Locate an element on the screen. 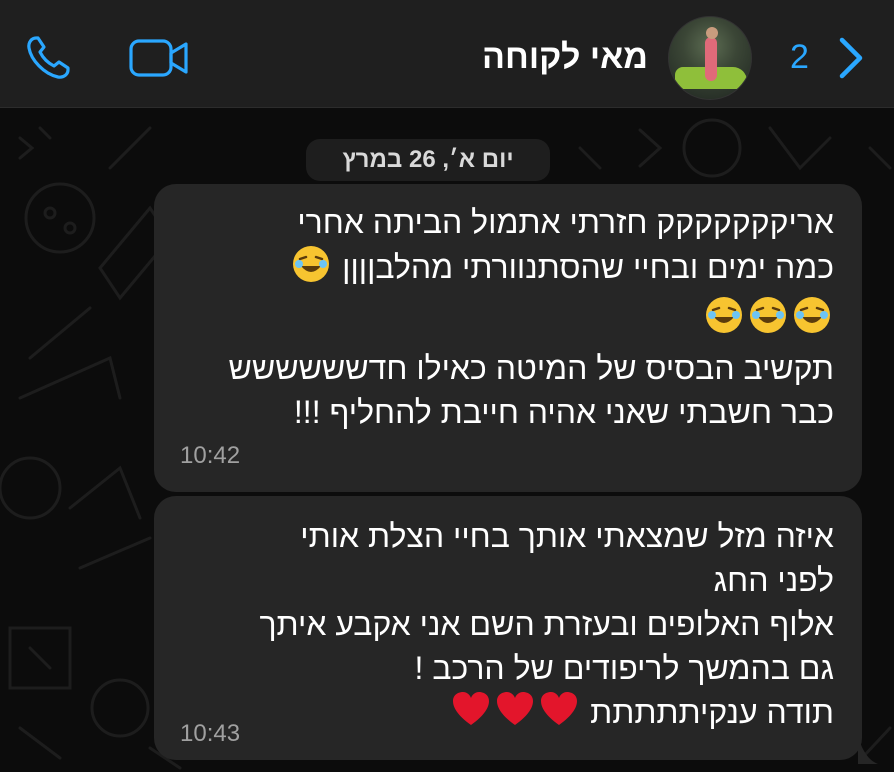 The image size is (894, 772). message-timestamp: 10:43 is located at coordinates (210, 733).